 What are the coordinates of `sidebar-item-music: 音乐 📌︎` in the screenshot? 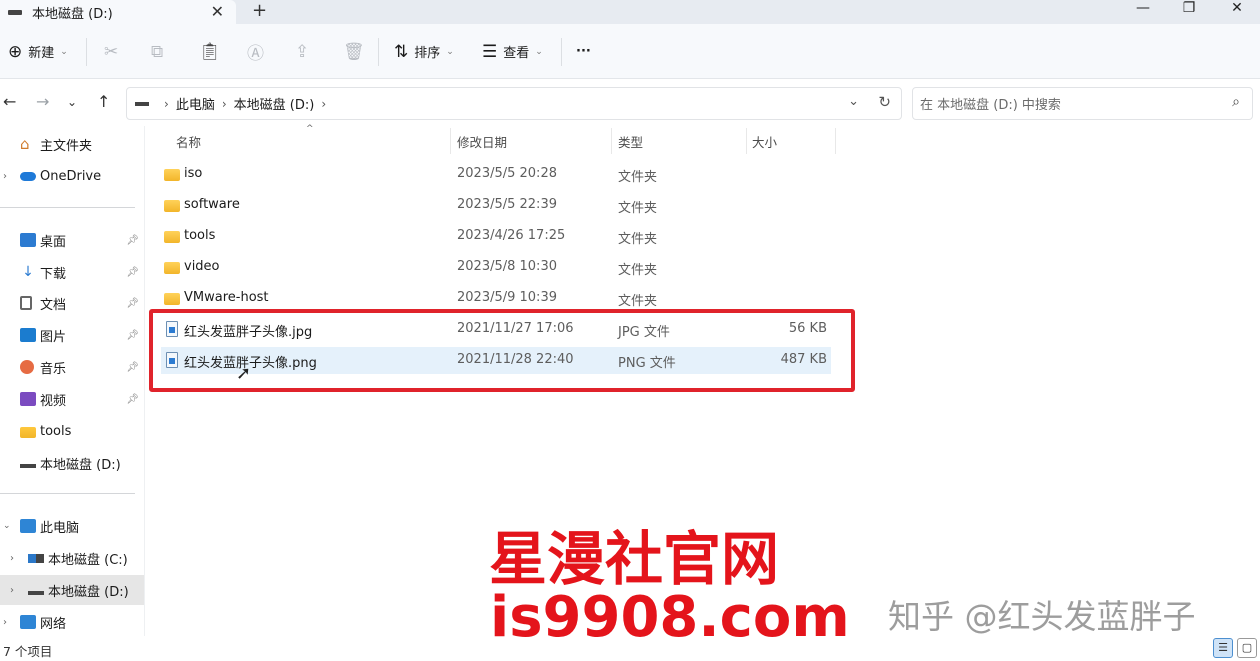 It's located at (72, 367).